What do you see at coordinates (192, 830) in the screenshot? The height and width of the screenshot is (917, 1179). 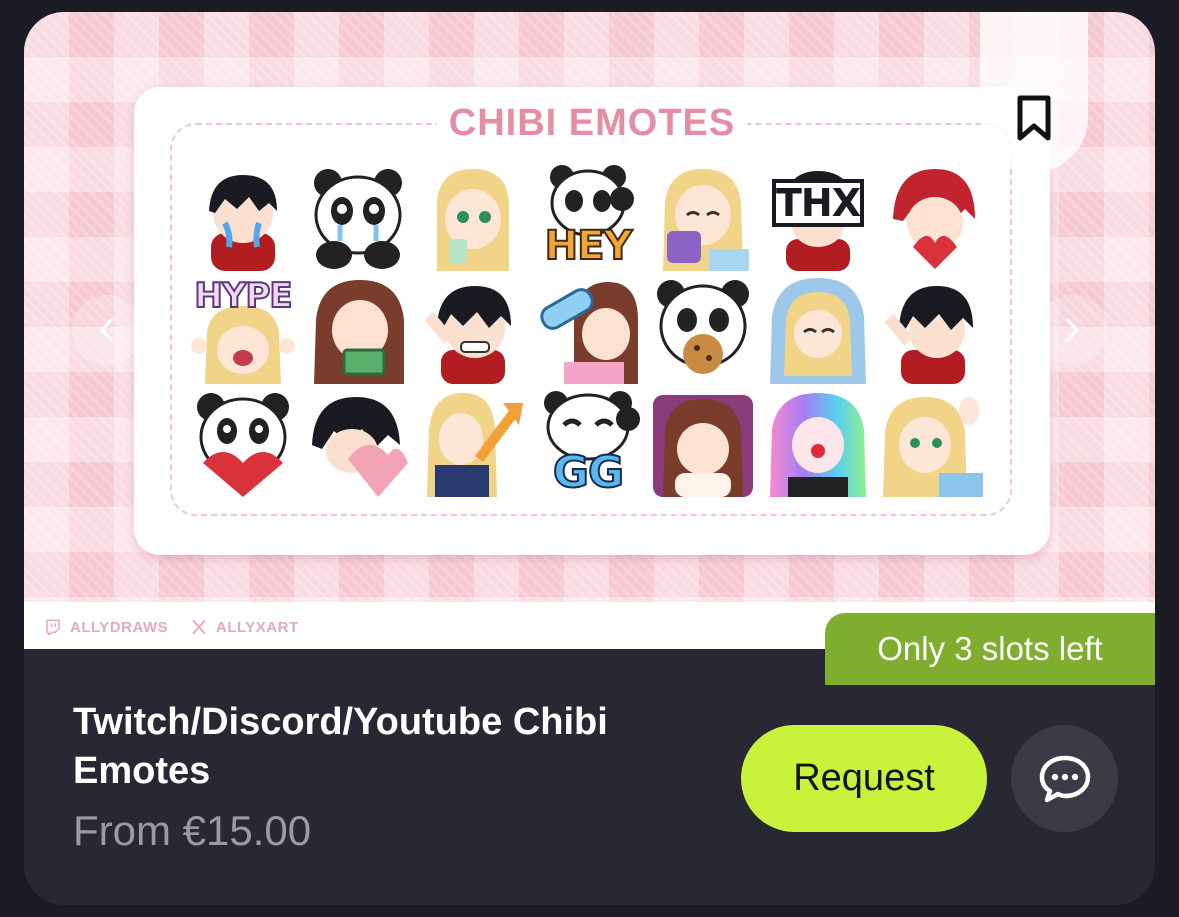 I see `listing-price: From €15.00` at bounding box center [192, 830].